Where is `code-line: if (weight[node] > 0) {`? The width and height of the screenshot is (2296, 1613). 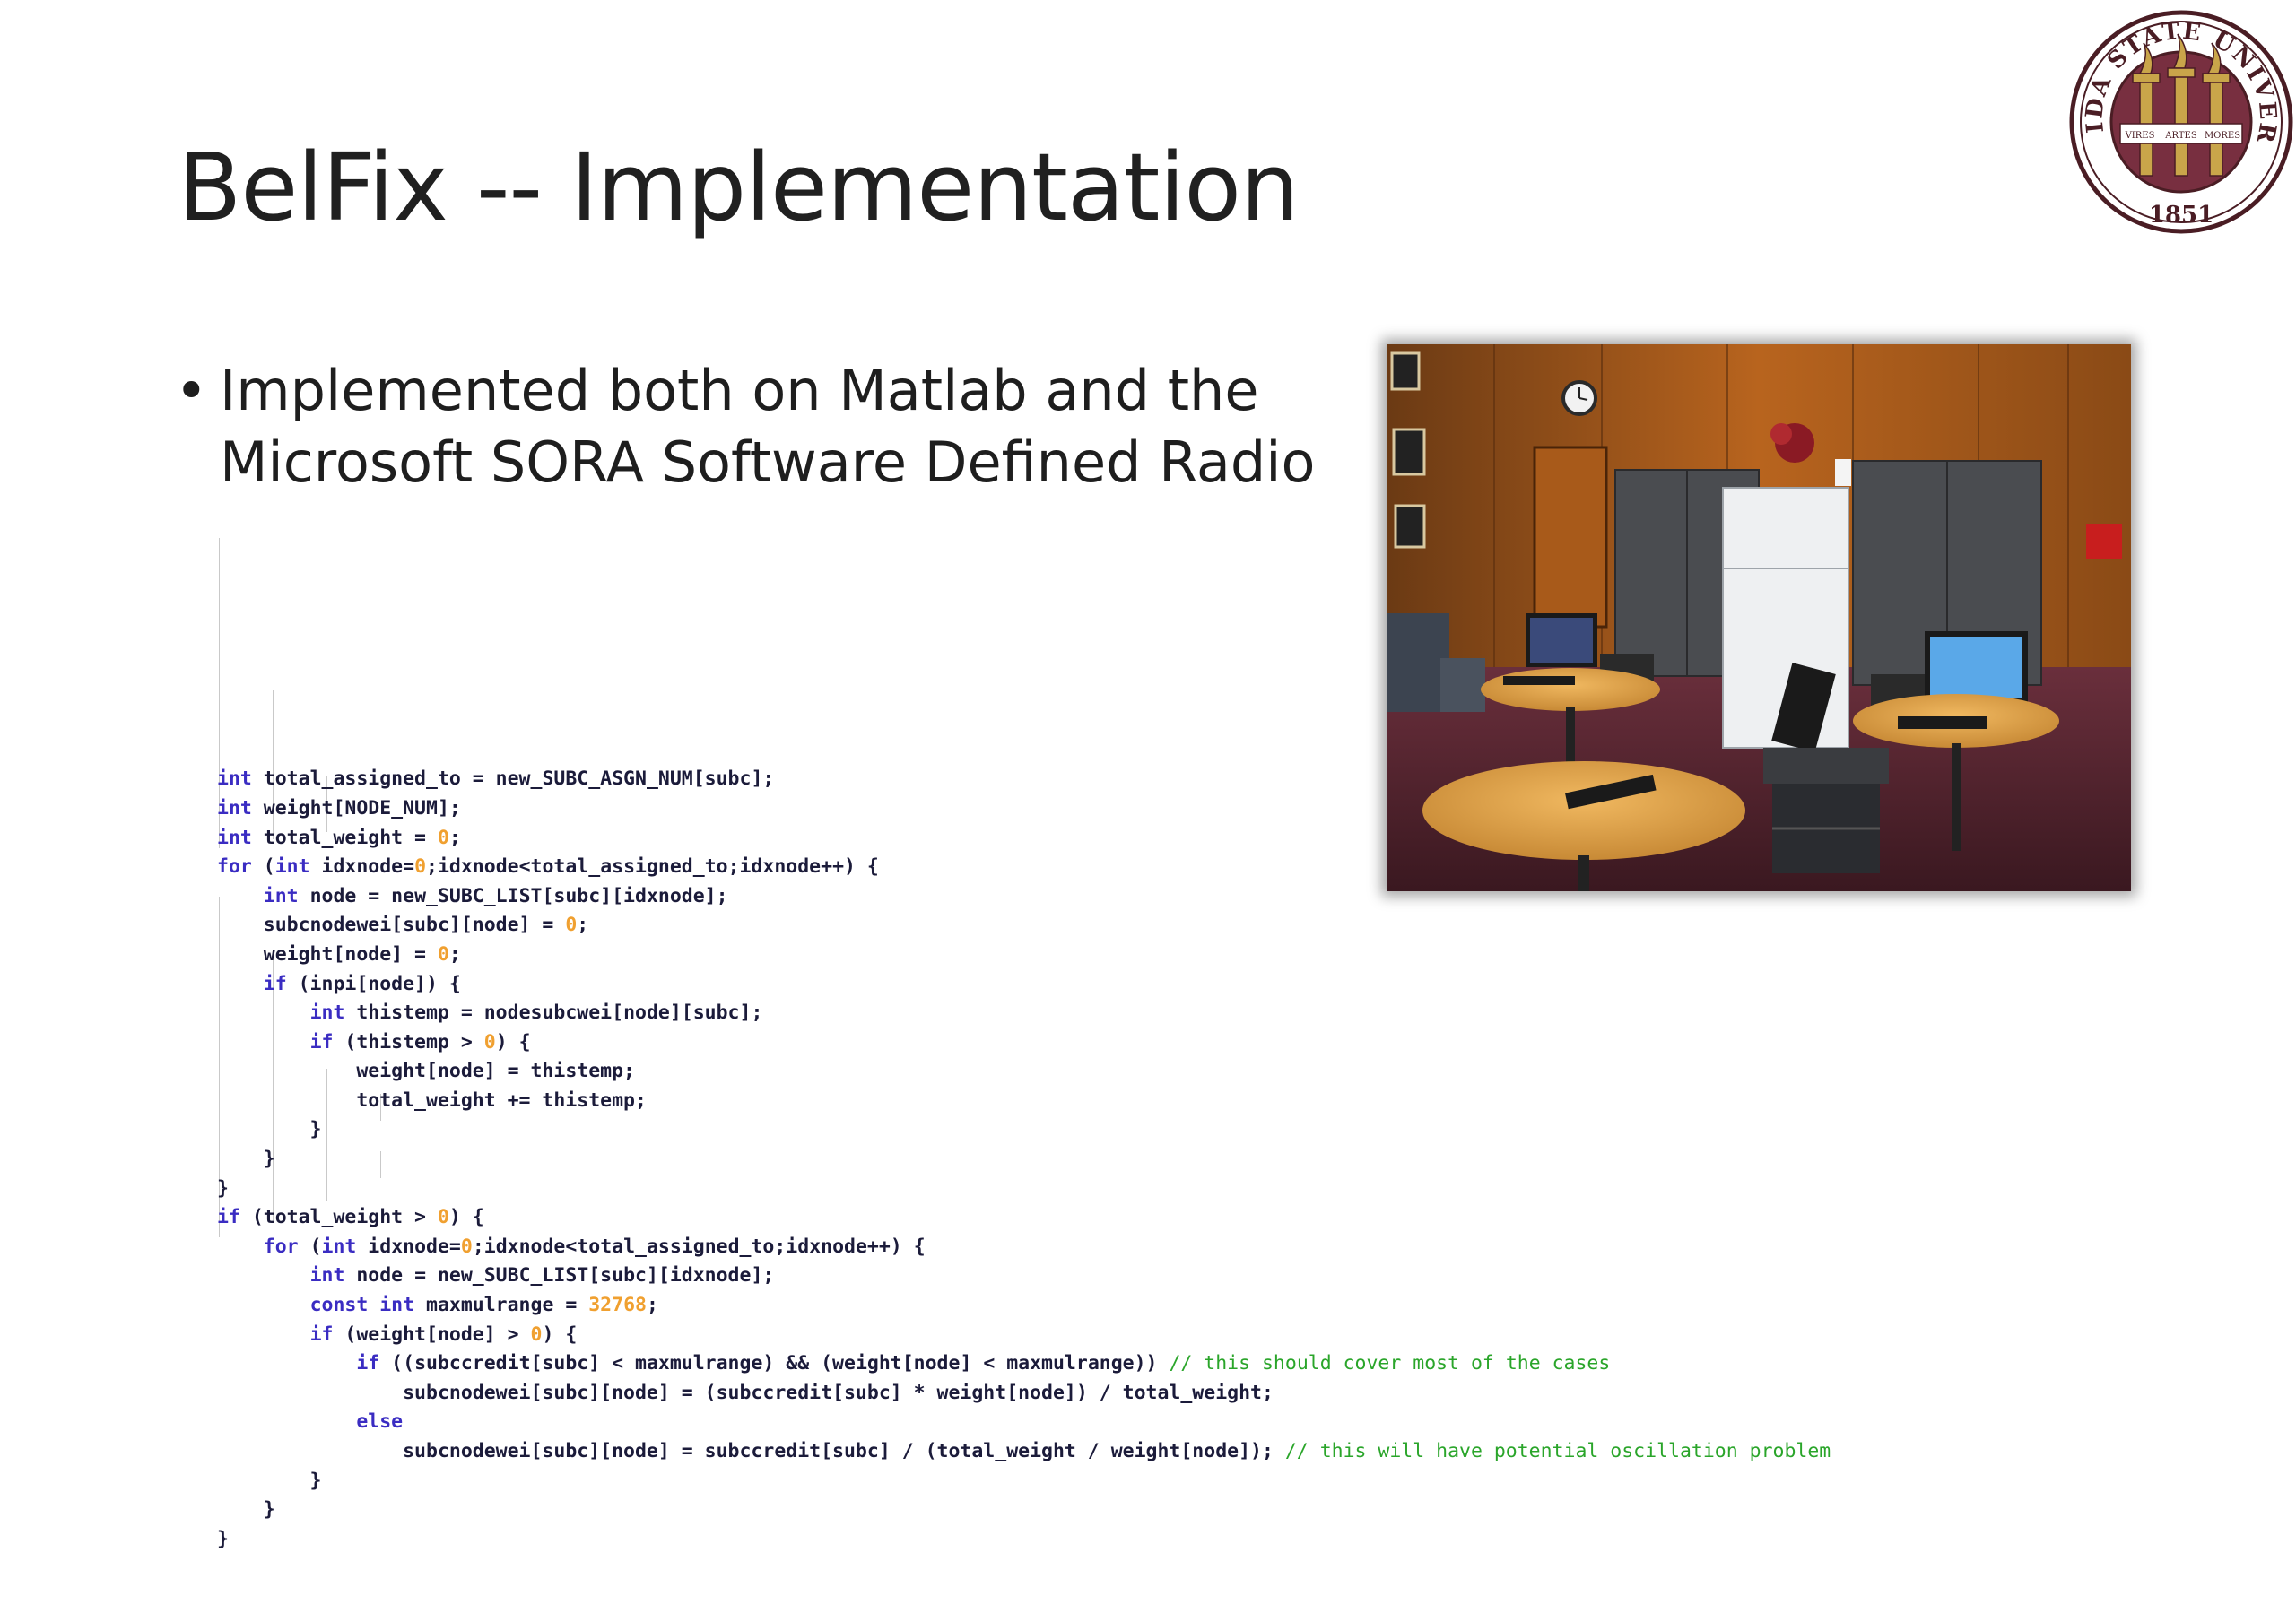 code-line: if (weight[node] > 0) { is located at coordinates (443, 1334).